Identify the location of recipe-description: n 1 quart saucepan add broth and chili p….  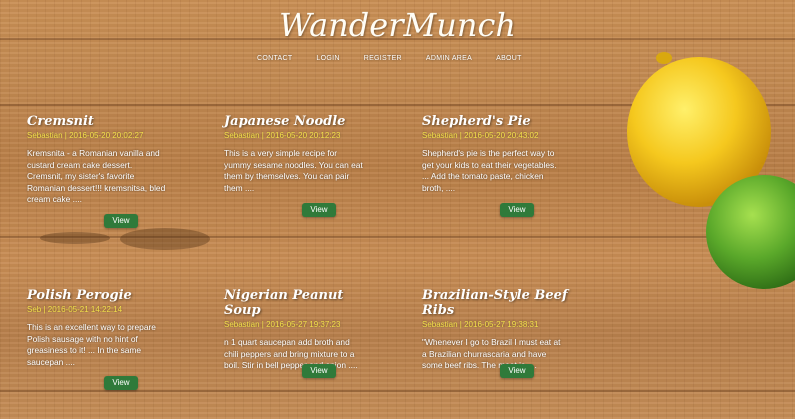
(291, 354).